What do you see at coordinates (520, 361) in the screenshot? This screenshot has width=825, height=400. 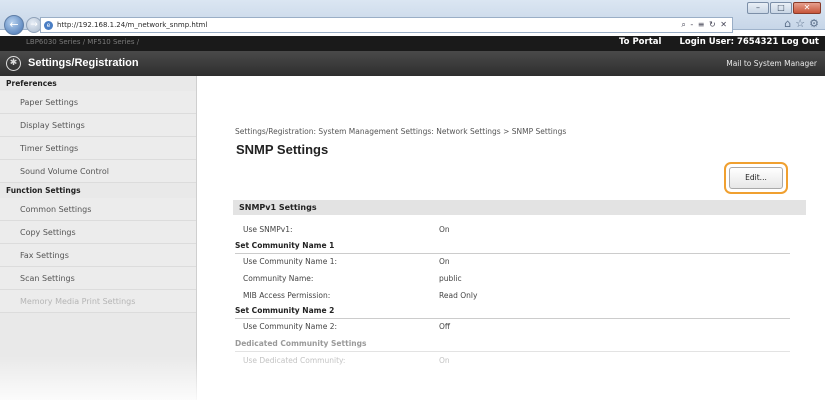 I see `settings-row: Use Dedicated Community: On` at bounding box center [520, 361].